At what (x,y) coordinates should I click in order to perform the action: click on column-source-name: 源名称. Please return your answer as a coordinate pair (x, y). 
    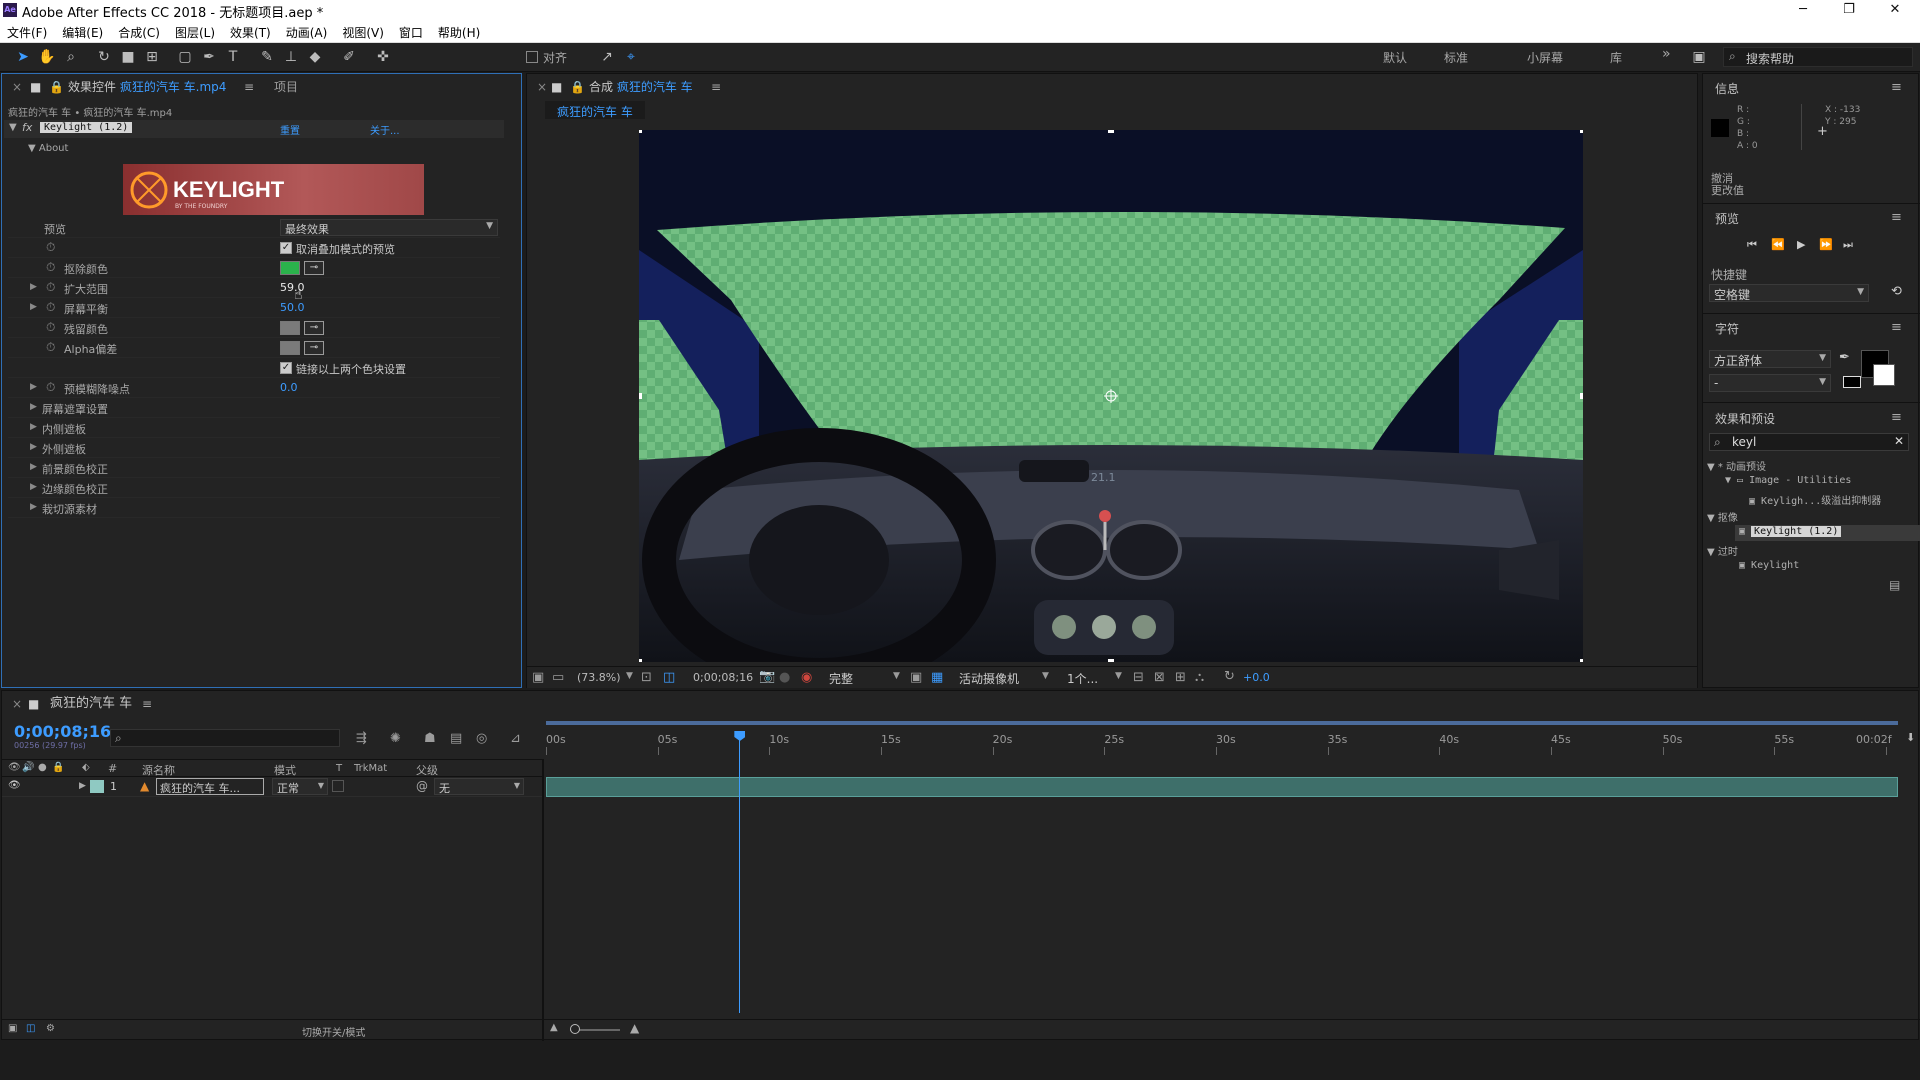
    Looking at the image, I should click on (158, 770).